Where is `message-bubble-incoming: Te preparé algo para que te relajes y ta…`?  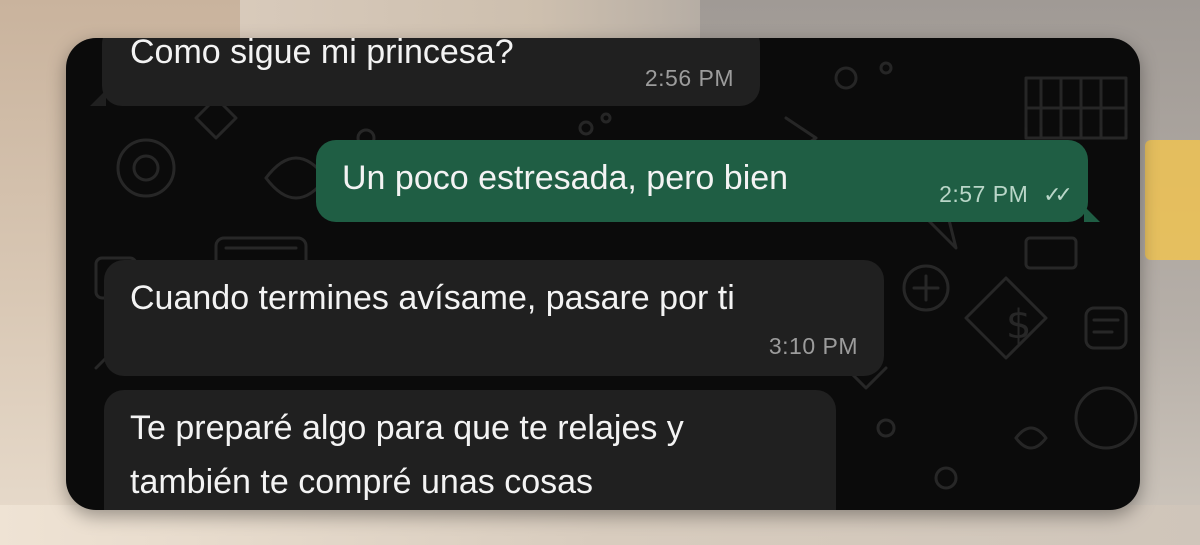
message-bubble-incoming: Te preparé algo para que te relajes y ta… is located at coordinates (470, 450).